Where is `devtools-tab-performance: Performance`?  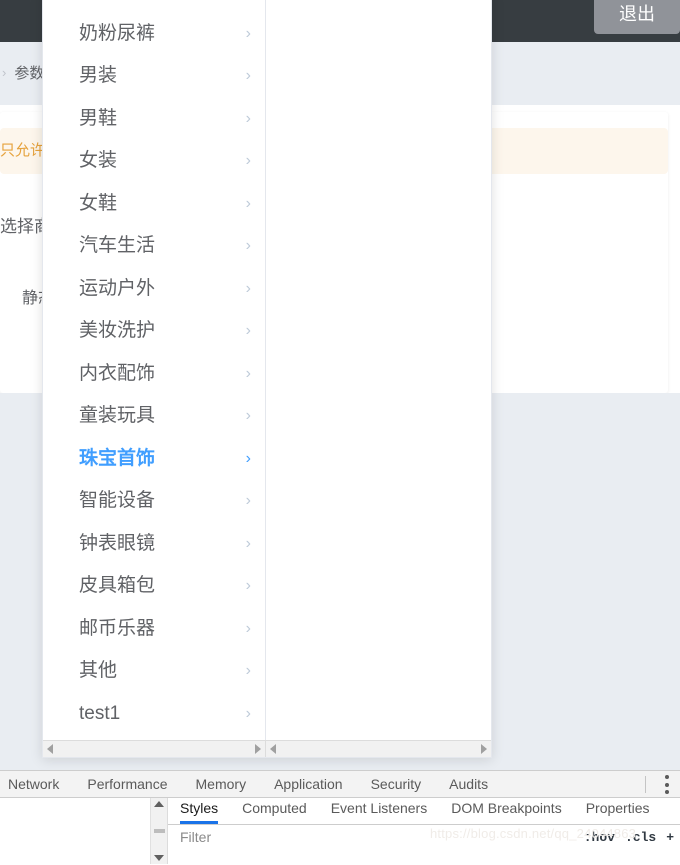
devtools-tab-performance: Performance is located at coordinates (127, 784).